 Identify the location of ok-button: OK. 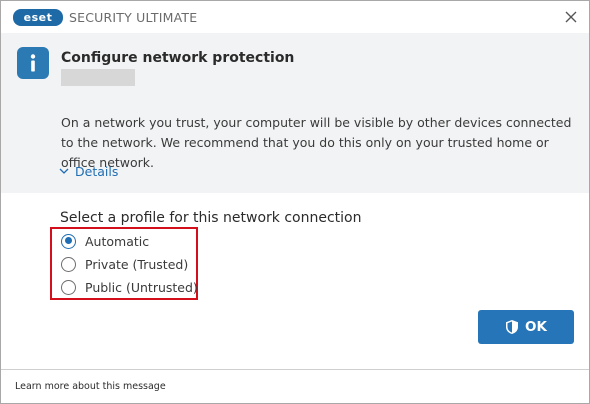
(526, 327).